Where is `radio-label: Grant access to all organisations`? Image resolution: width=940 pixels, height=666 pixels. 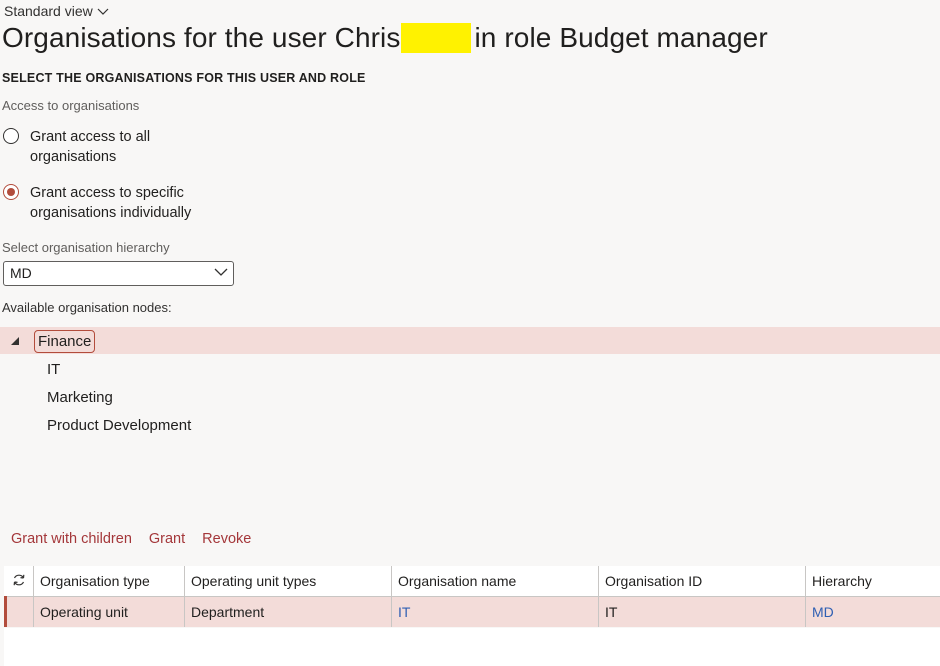
radio-label: Grant access to all organisations is located at coordinates (90, 147).